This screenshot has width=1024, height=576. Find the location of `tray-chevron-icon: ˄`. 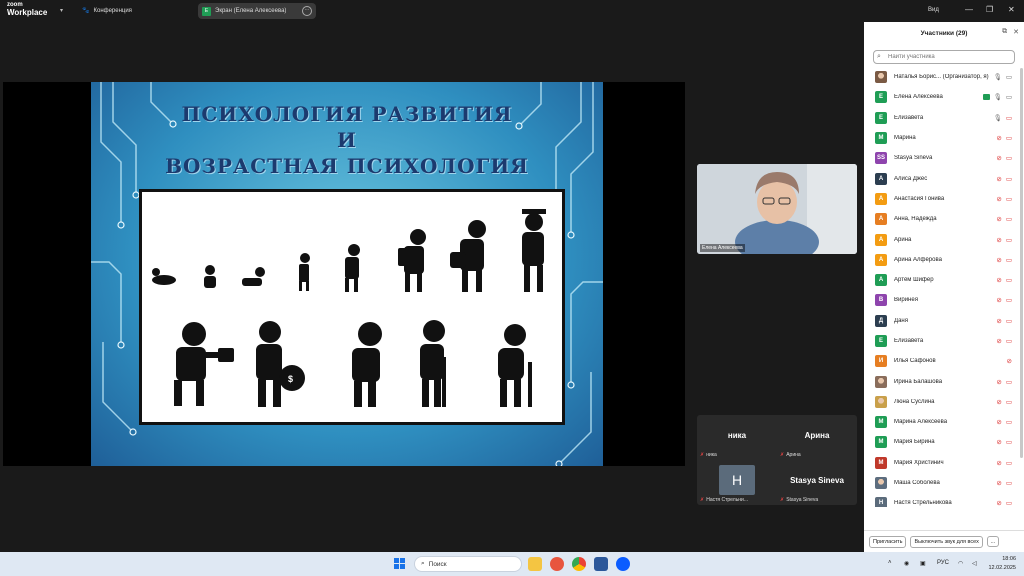

tray-chevron-icon: ˄ is located at coordinates (890, 563).